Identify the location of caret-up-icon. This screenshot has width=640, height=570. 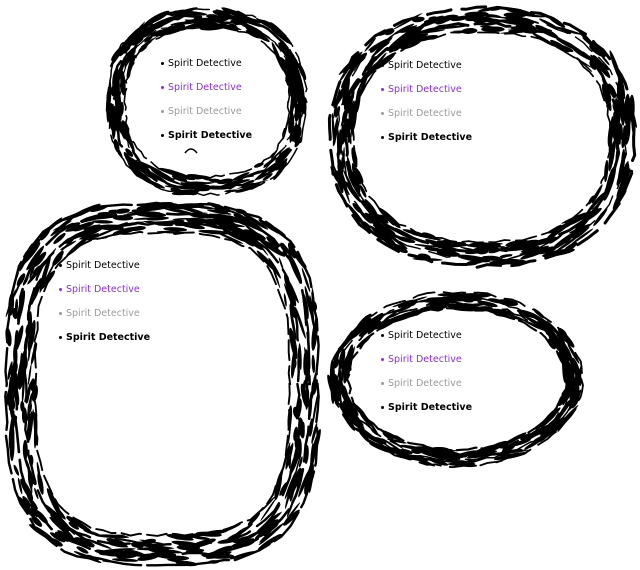
(191, 151).